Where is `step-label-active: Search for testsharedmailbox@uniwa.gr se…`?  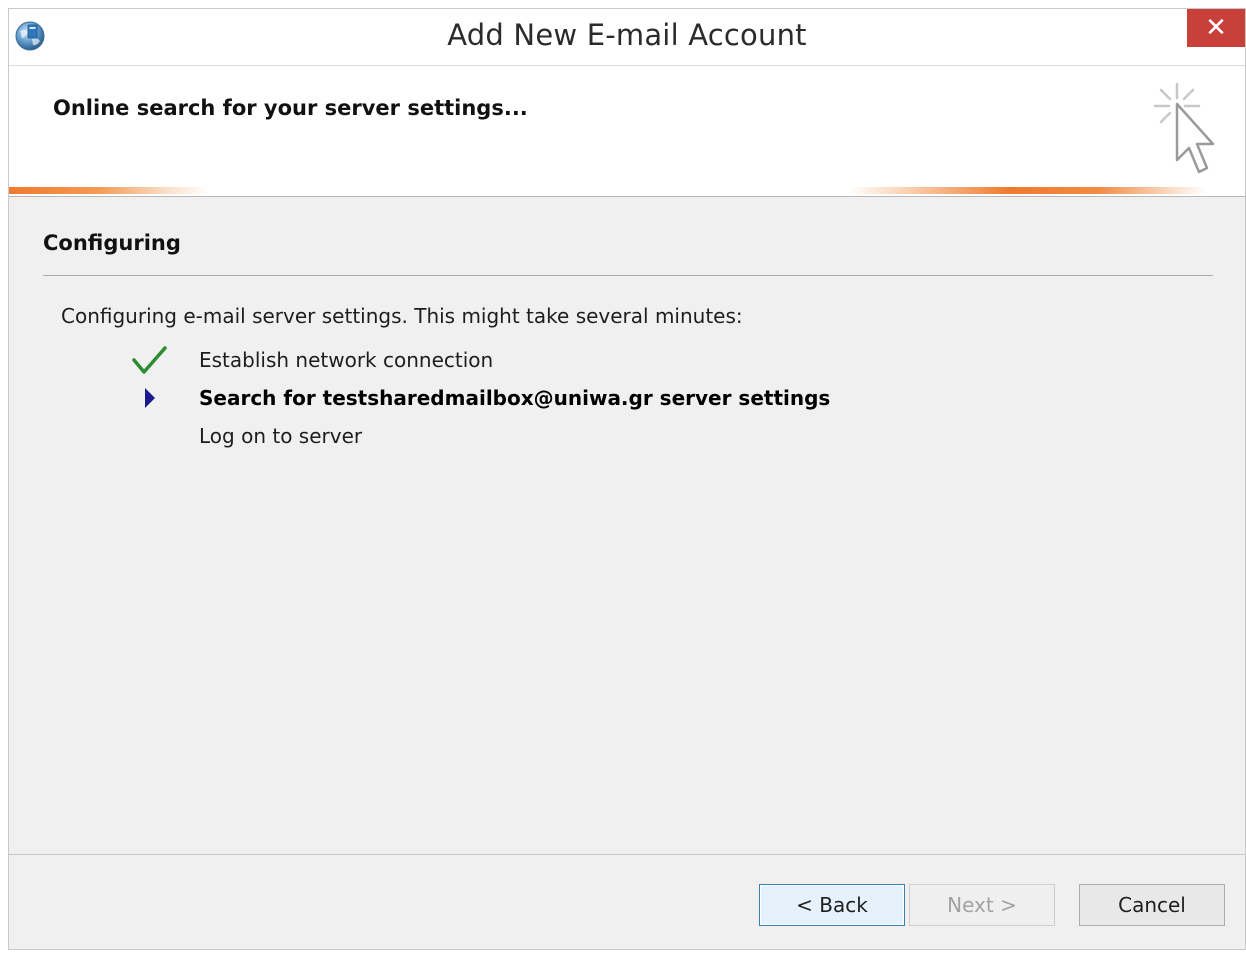 step-label-active: Search for testsharedmailbox@uniwa.gr se… is located at coordinates (515, 398).